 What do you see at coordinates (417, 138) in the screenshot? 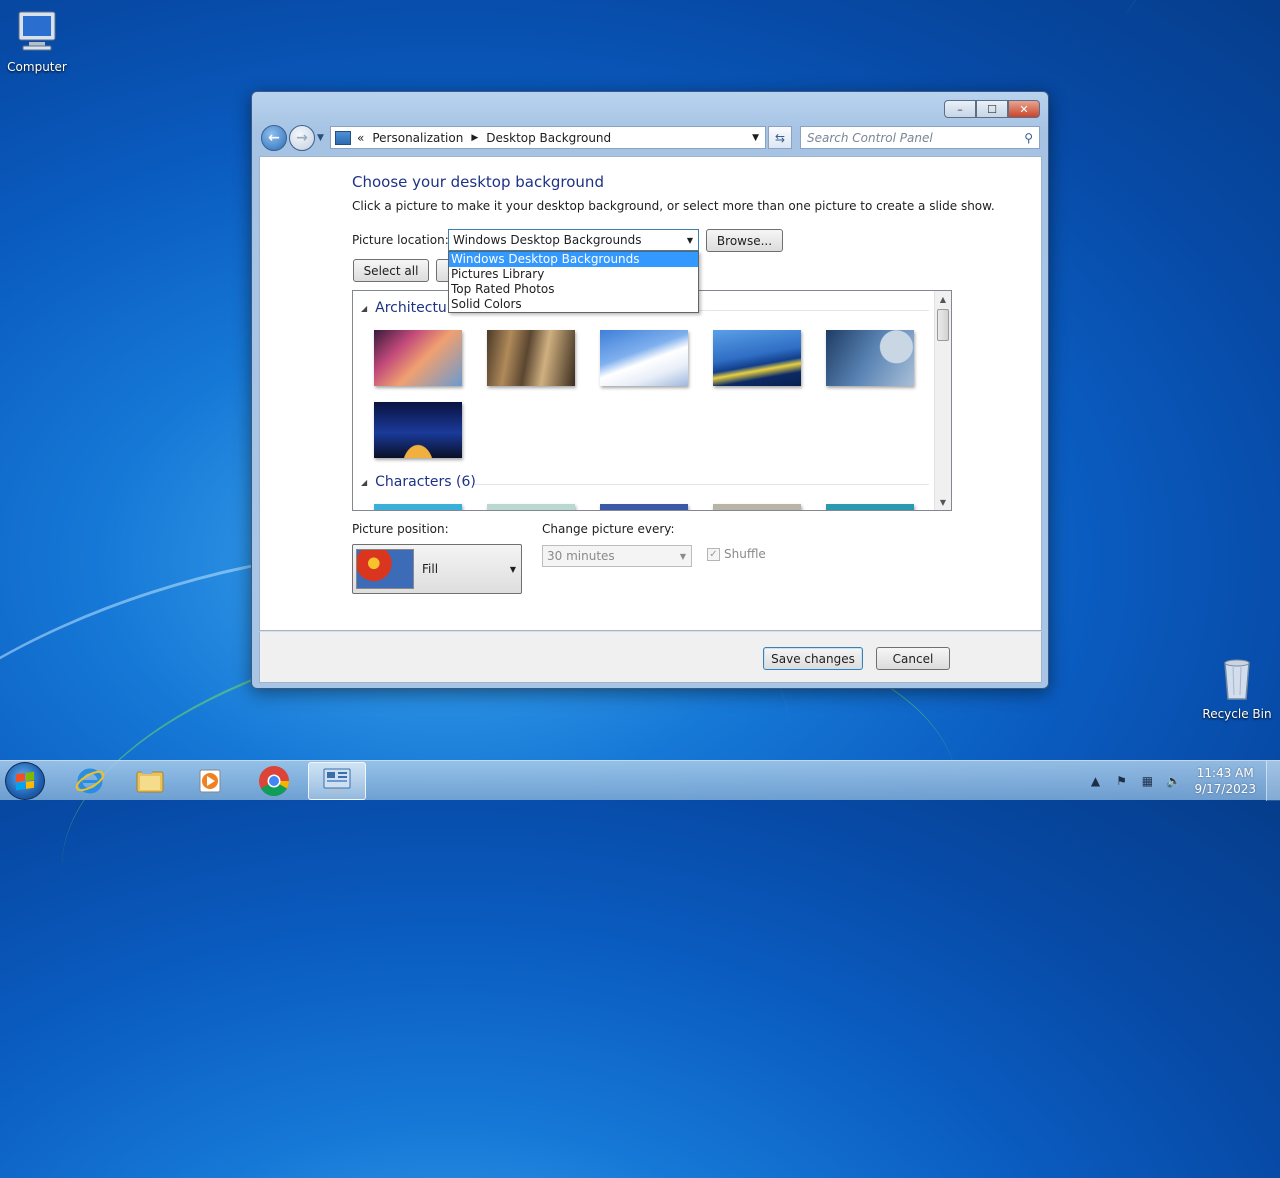
I see `breadcrumb-personalization: Personalization` at bounding box center [417, 138].